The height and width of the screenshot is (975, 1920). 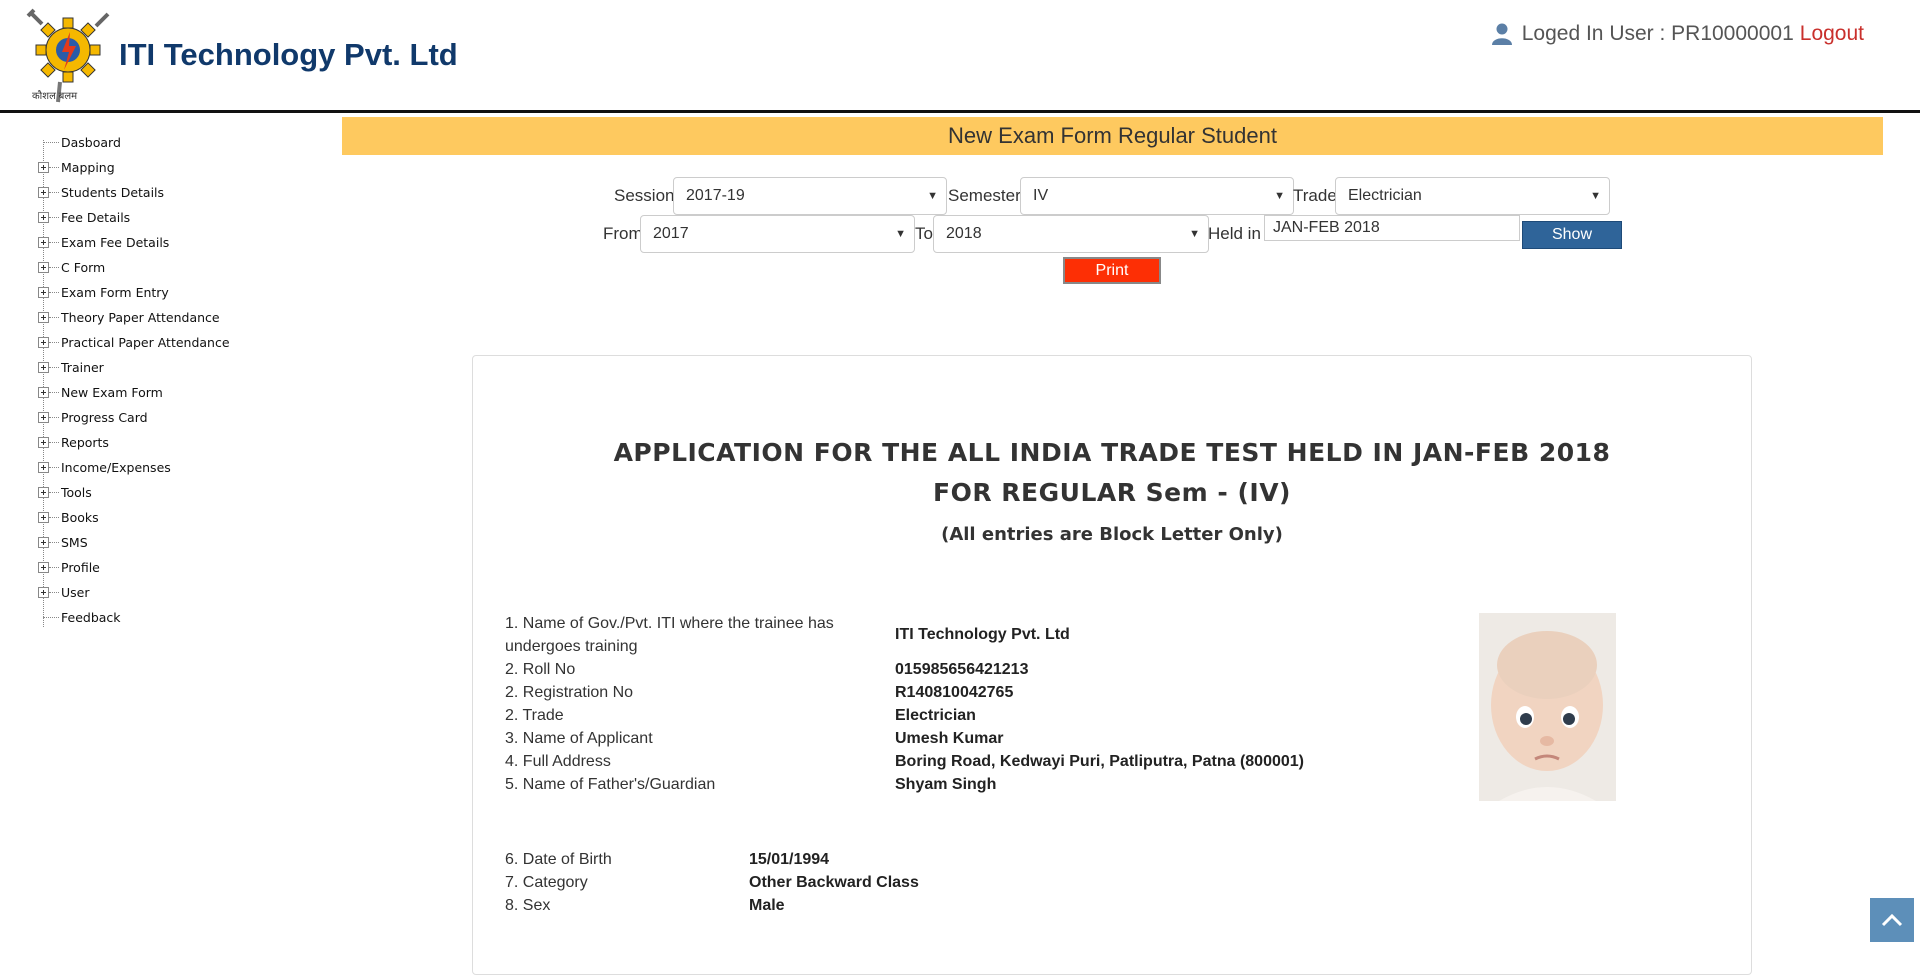 I want to click on sidebar-item-label: Fee Details, so click(x=95, y=217).